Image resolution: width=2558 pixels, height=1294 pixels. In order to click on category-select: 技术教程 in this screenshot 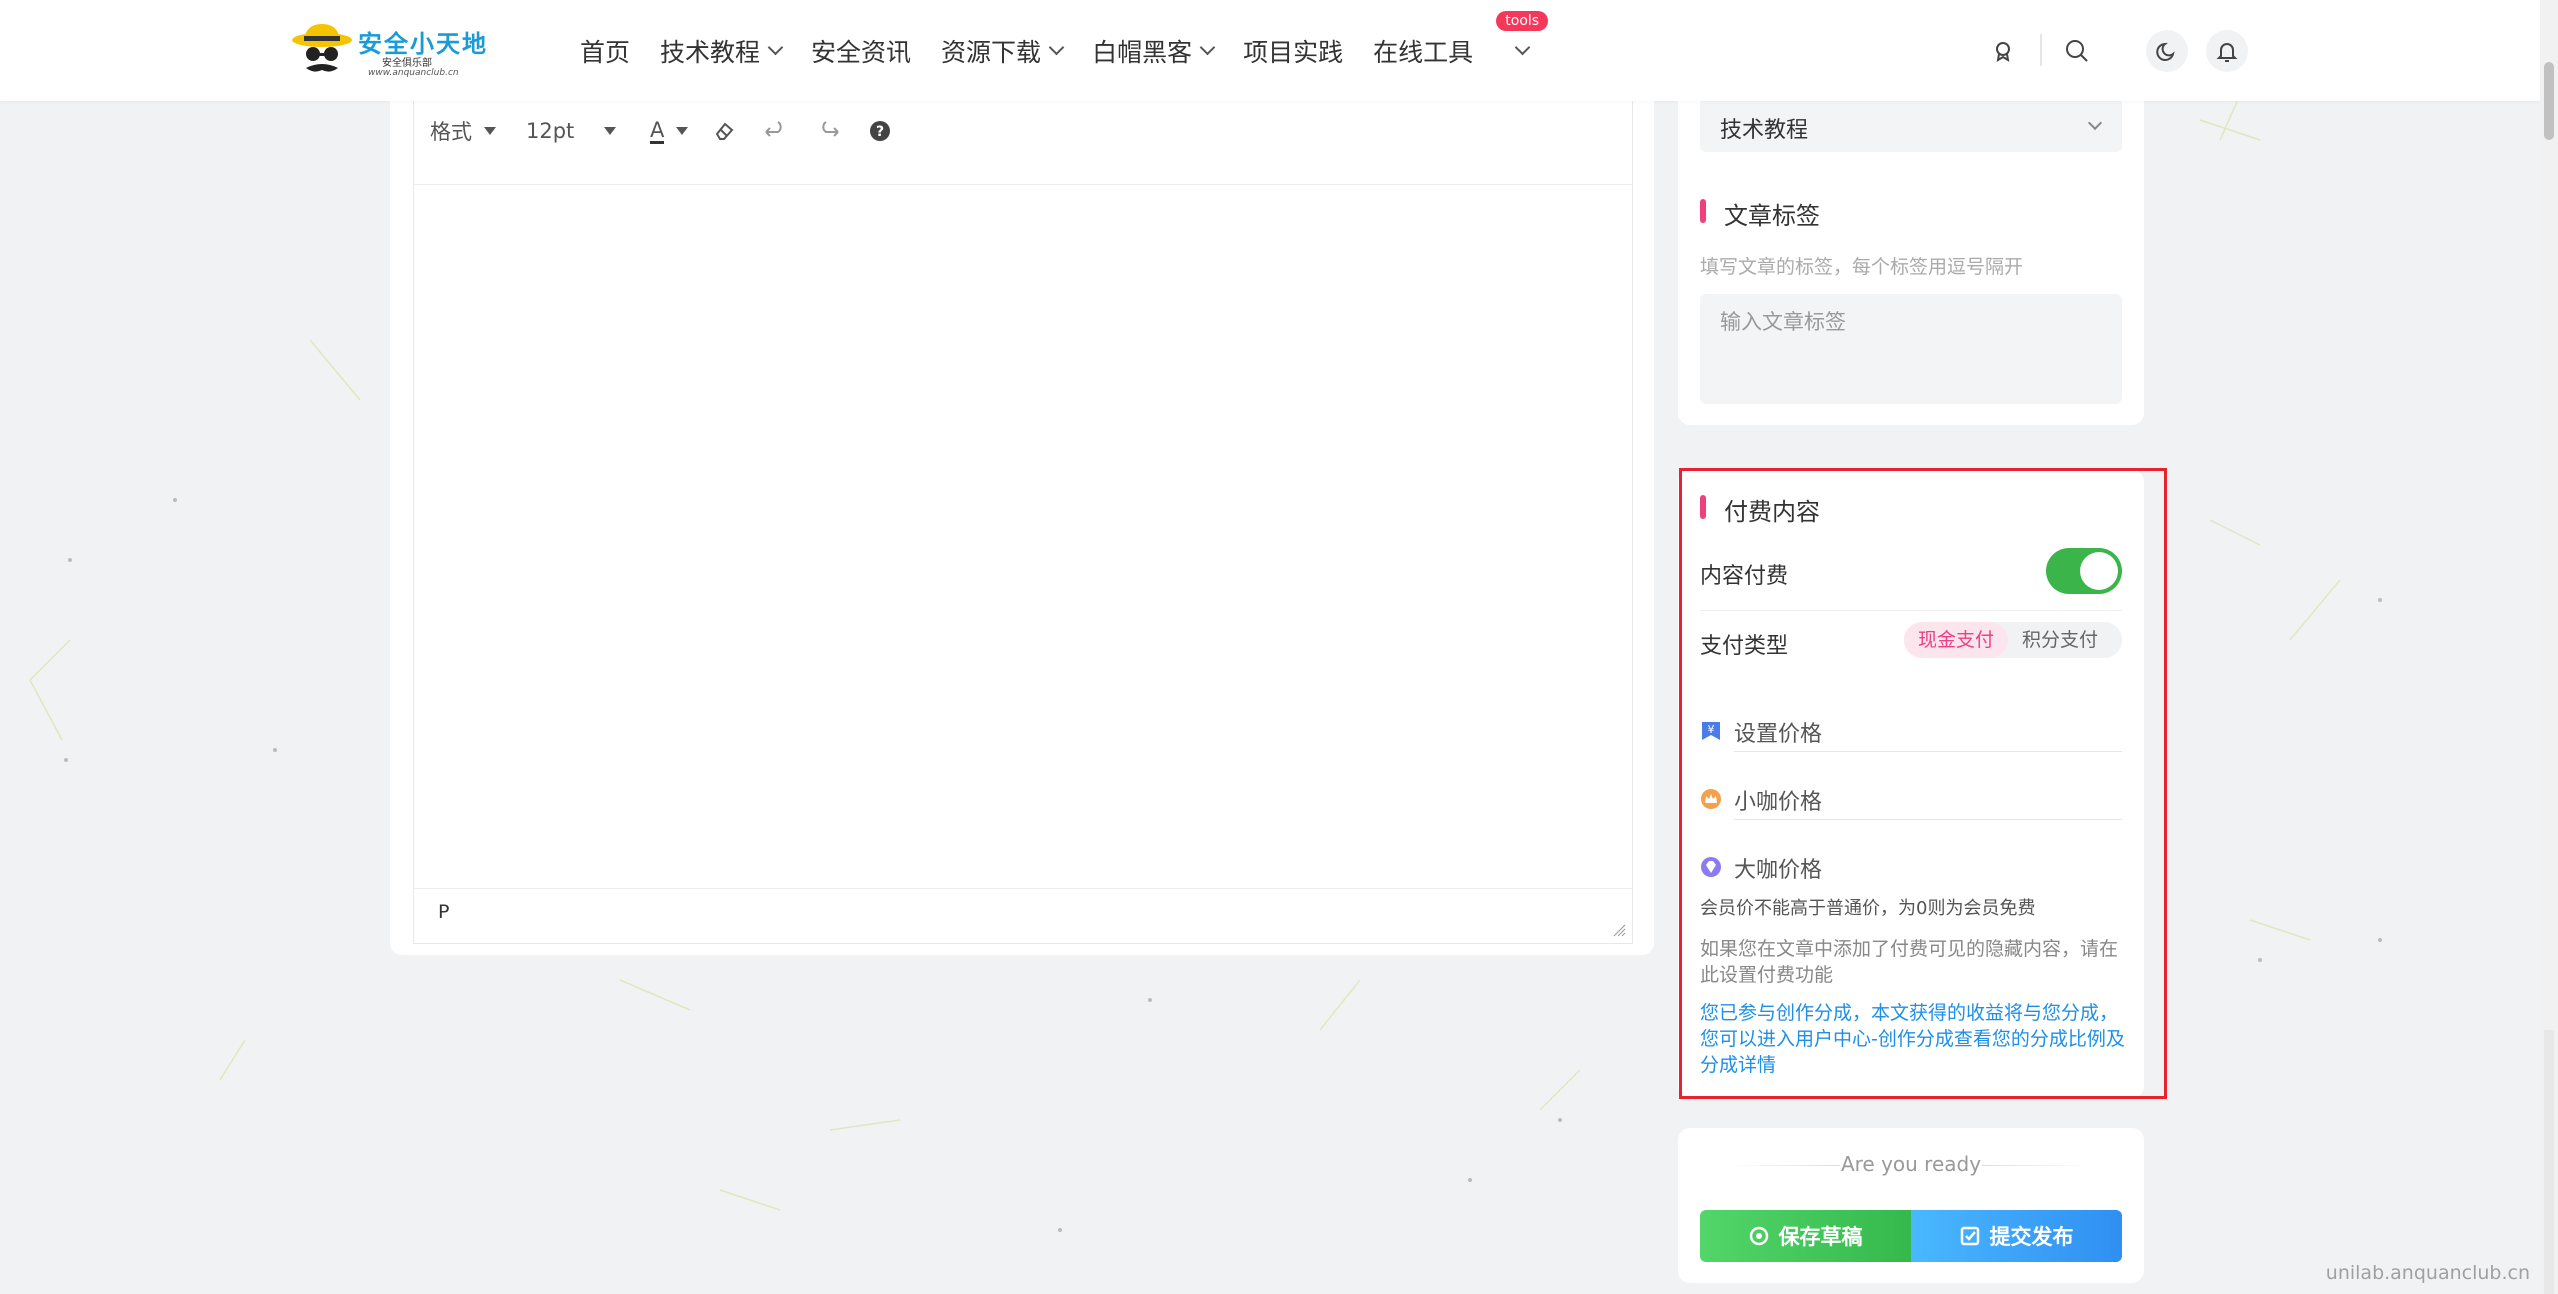, I will do `click(1911, 125)`.